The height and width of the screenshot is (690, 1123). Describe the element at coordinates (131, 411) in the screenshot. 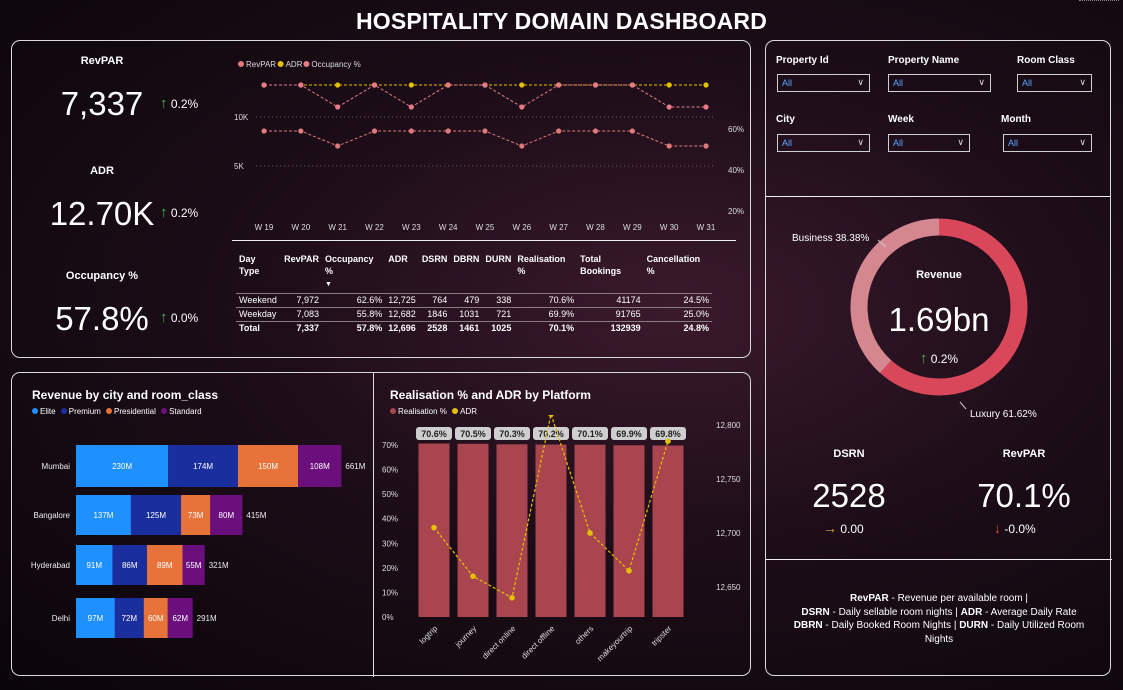

I see `legend-item: Presidential` at that location.